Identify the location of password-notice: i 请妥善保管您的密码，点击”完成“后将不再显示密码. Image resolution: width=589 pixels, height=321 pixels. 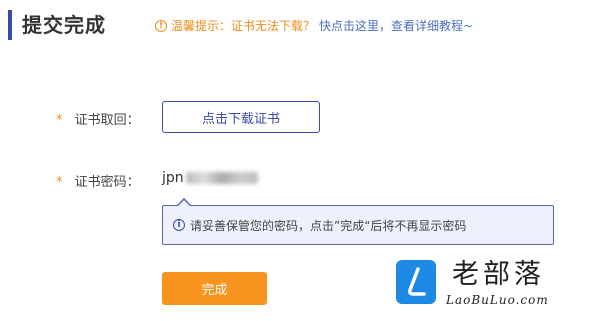
(358, 221).